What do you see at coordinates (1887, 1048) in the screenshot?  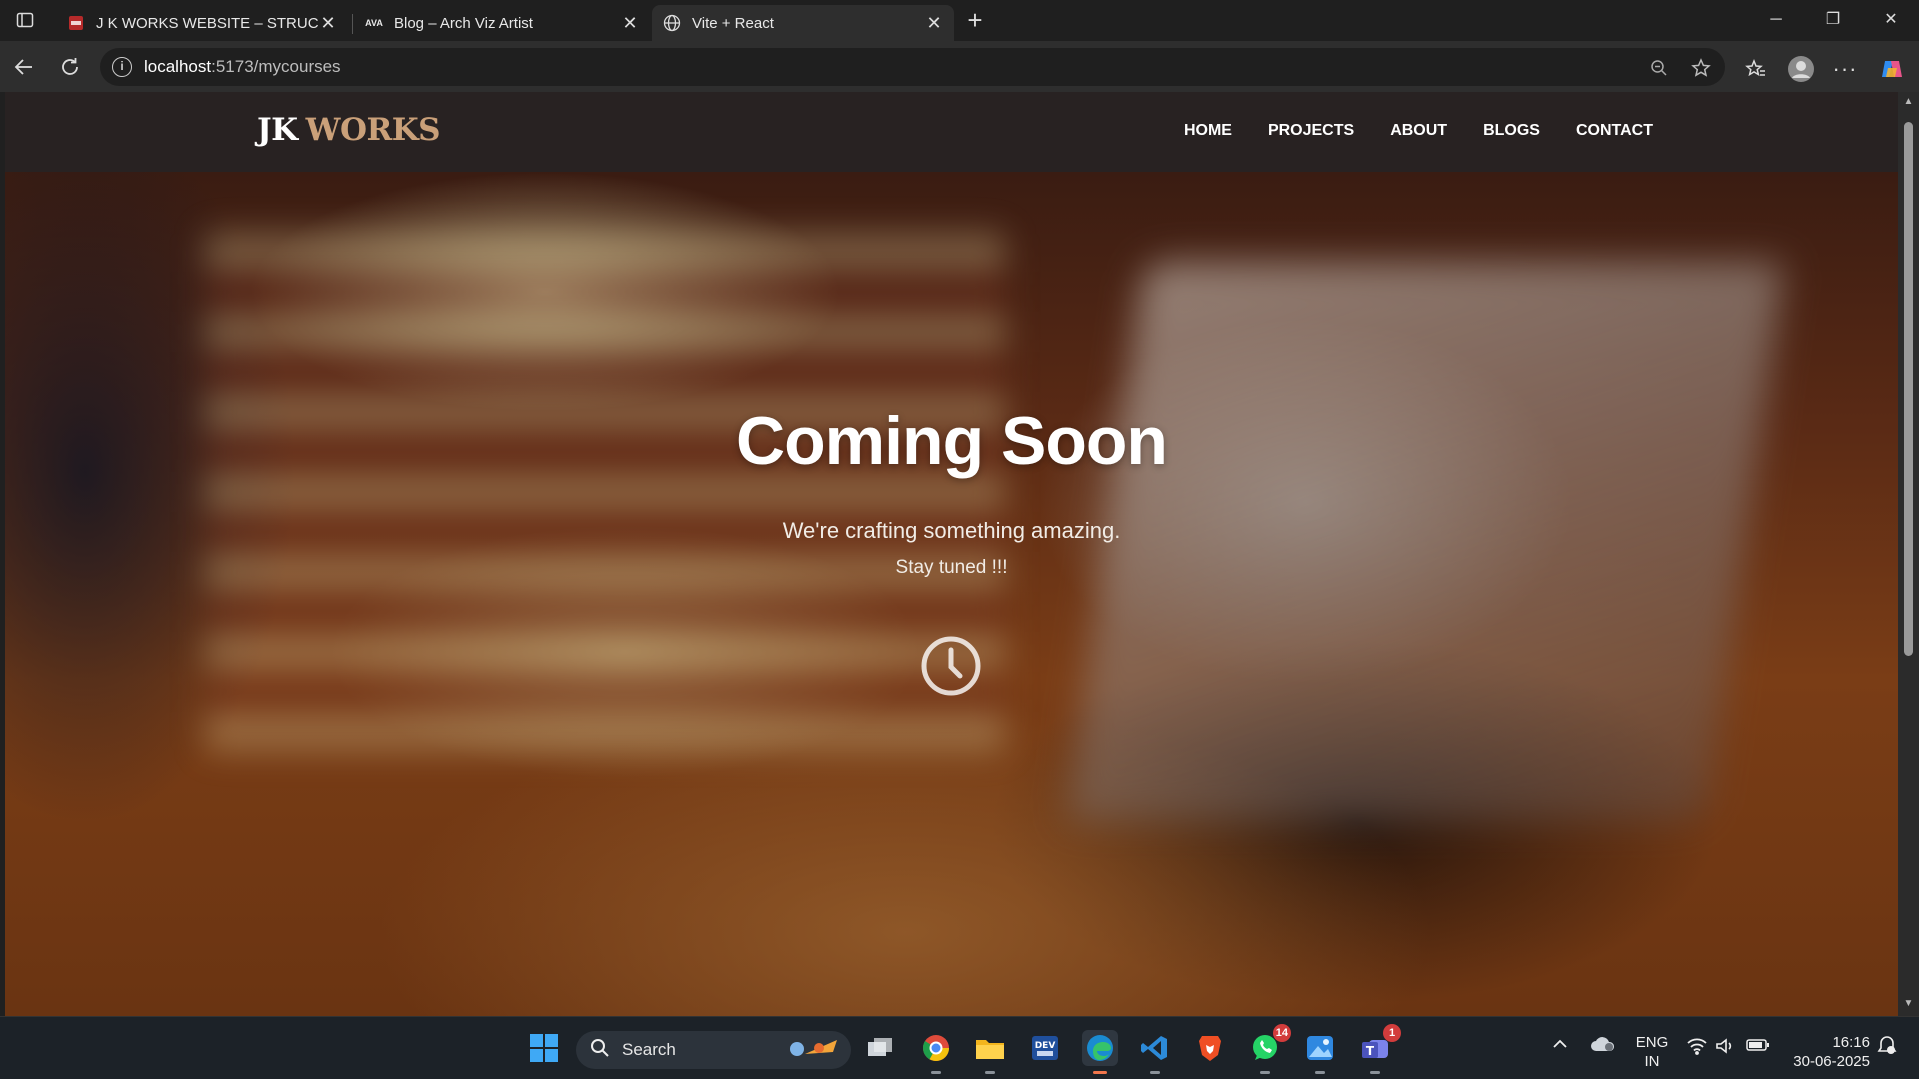 I see `notification-bell-icon` at bounding box center [1887, 1048].